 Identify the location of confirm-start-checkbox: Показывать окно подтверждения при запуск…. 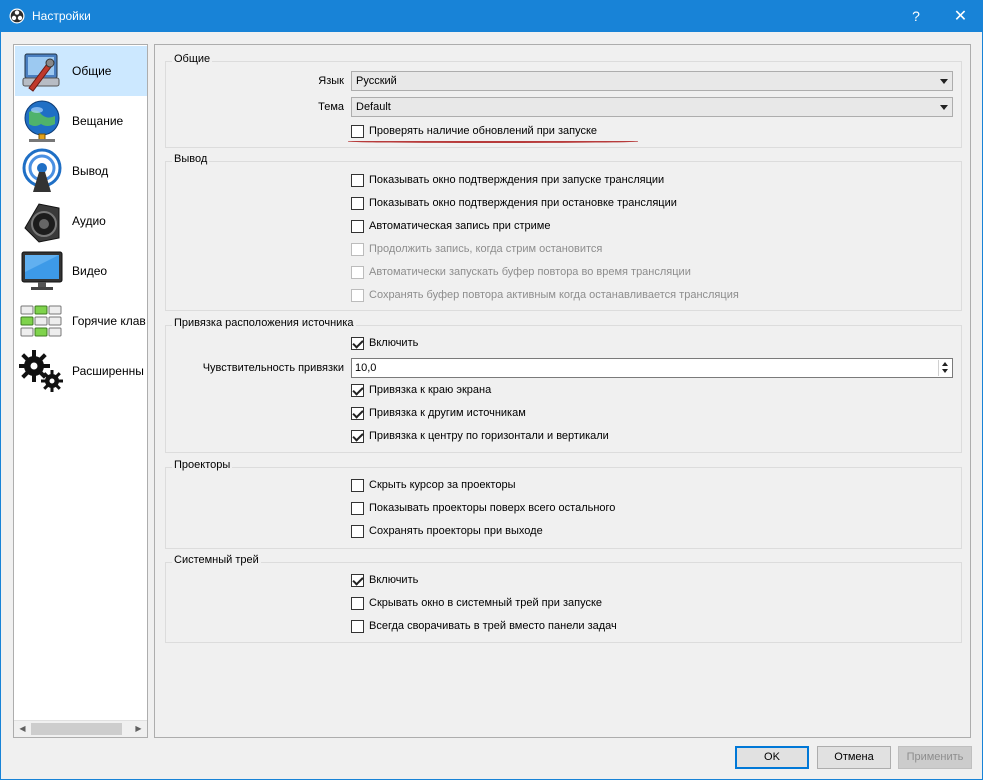
(651, 181).